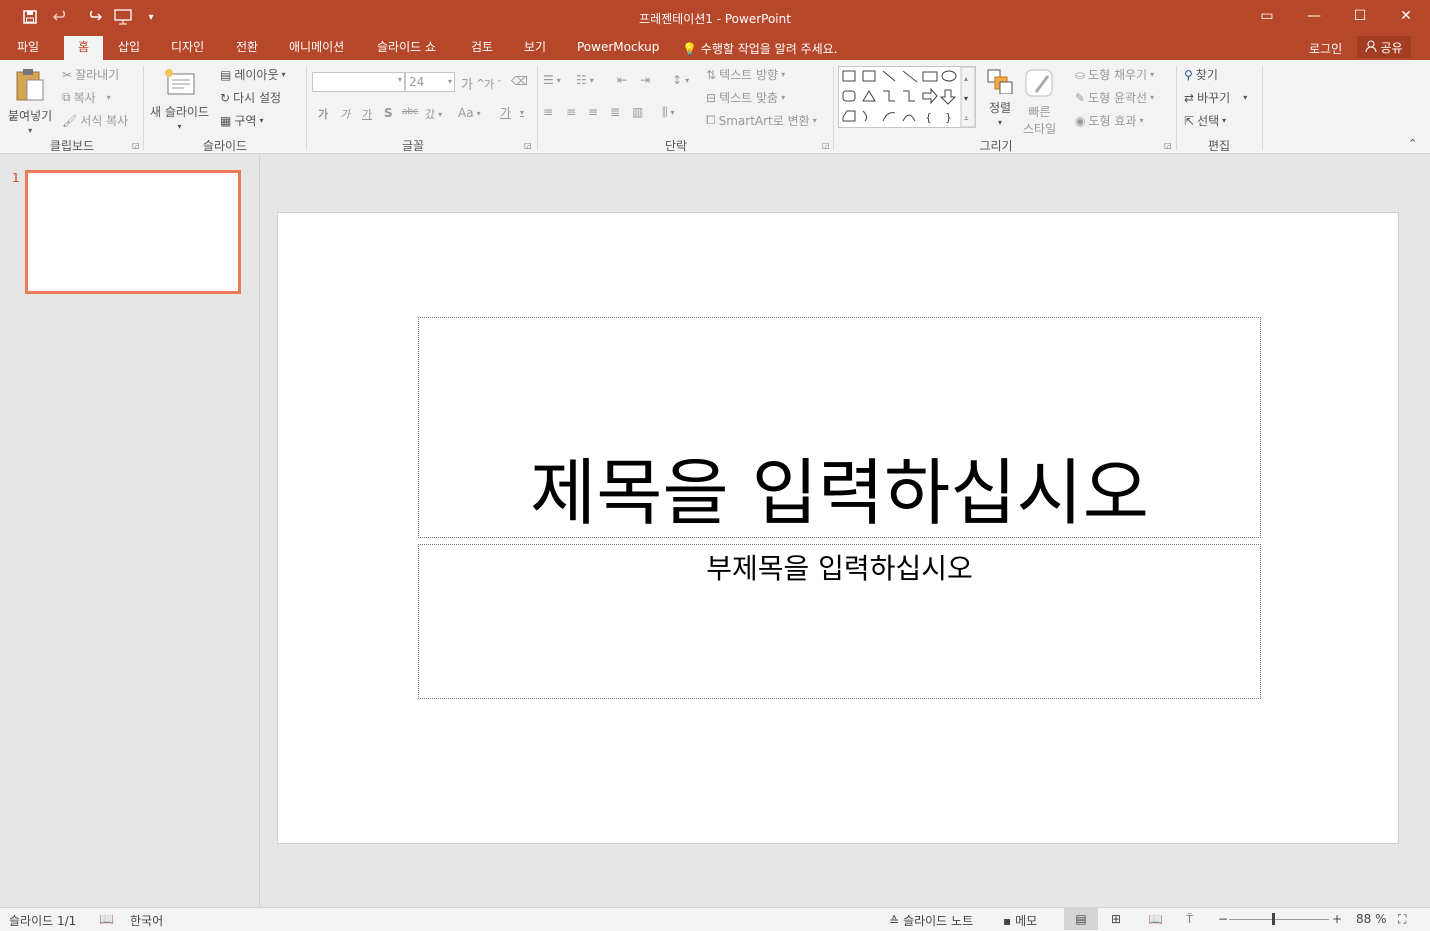 This screenshot has width=1430, height=931. What do you see at coordinates (907, 97) in the screenshot?
I see `shapes-gallery: {} ▴ ▾ ⩡` at bounding box center [907, 97].